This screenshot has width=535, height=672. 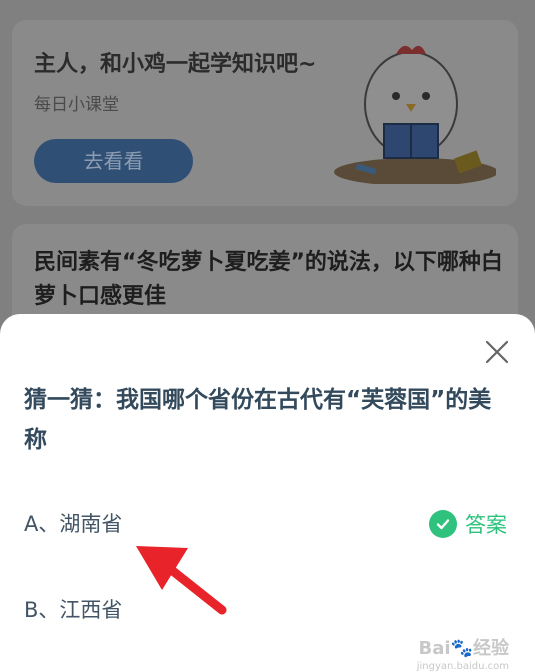 What do you see at coordinates (497, 352) in the screenshot?
I see `close-icon` at bounding box center [497, 352].